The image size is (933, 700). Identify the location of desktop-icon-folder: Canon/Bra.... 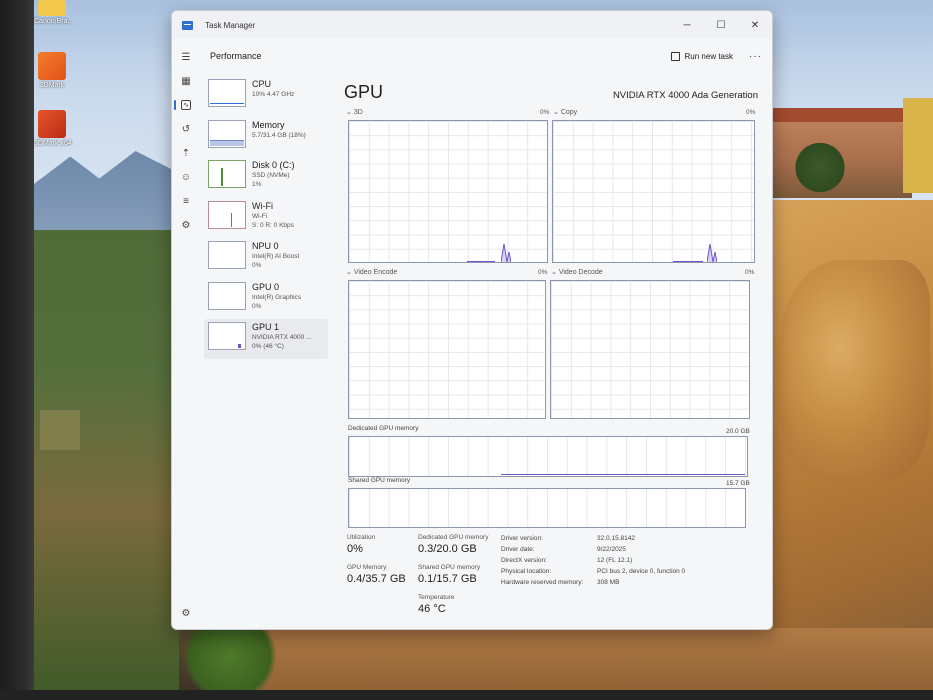
(53, 12).